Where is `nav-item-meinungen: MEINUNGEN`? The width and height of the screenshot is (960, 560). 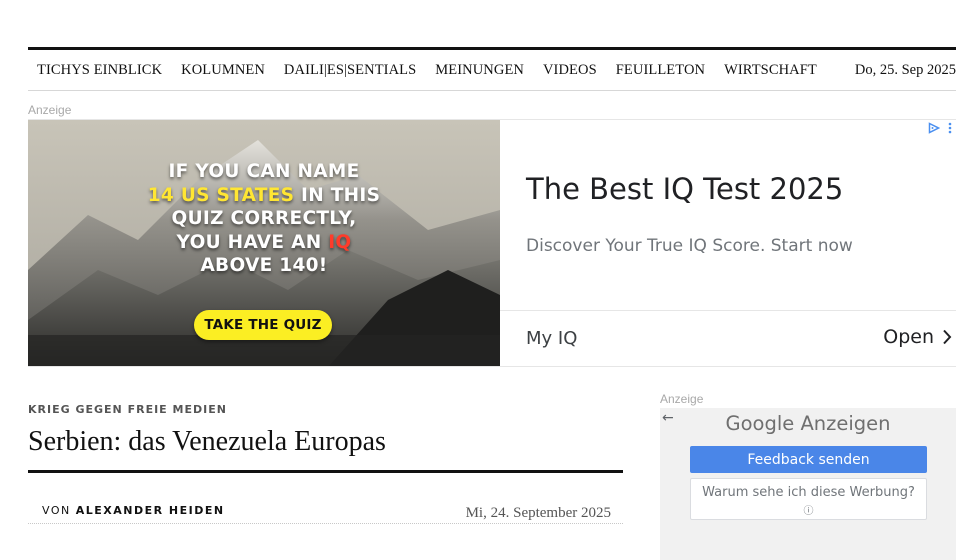 nav-item-meinungen: MEINUNGEN is located at coordinates (479, 70).